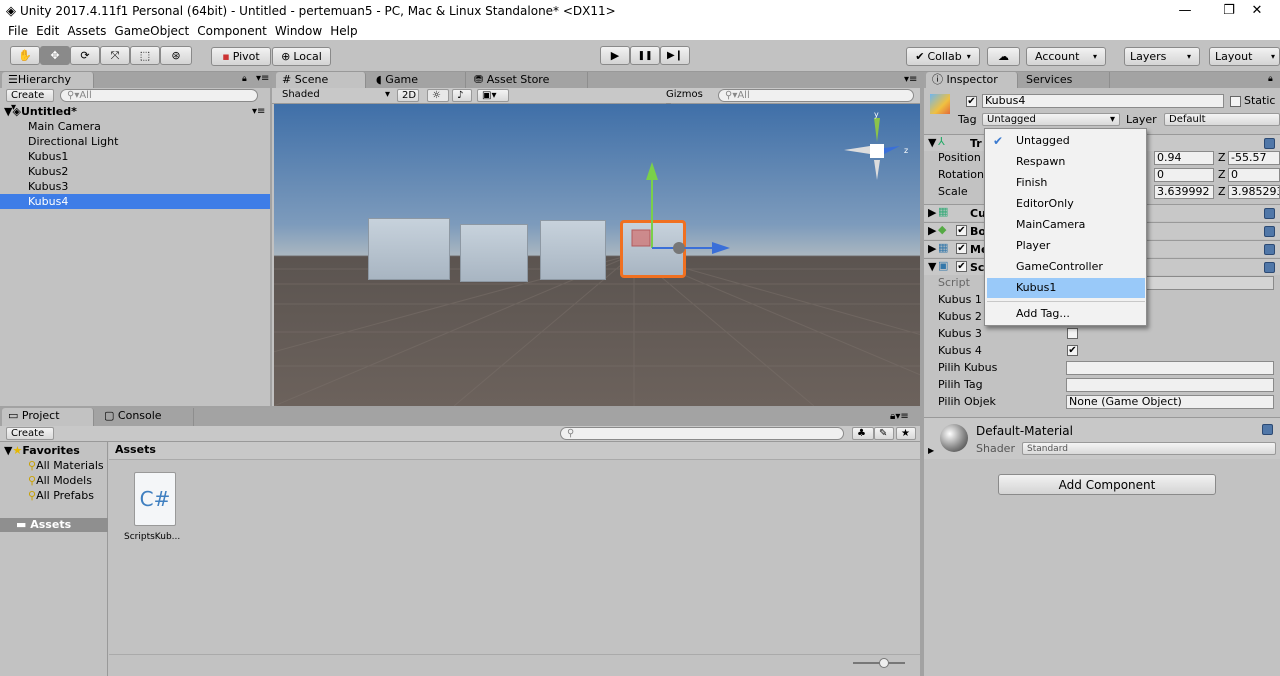 This screenshot has height=676, width=1280. What do you see at coordinates (1051, 119) in the screenshot?
I see `tag-dropdown: Untagged ▾` at bounding box center [1051, 119].